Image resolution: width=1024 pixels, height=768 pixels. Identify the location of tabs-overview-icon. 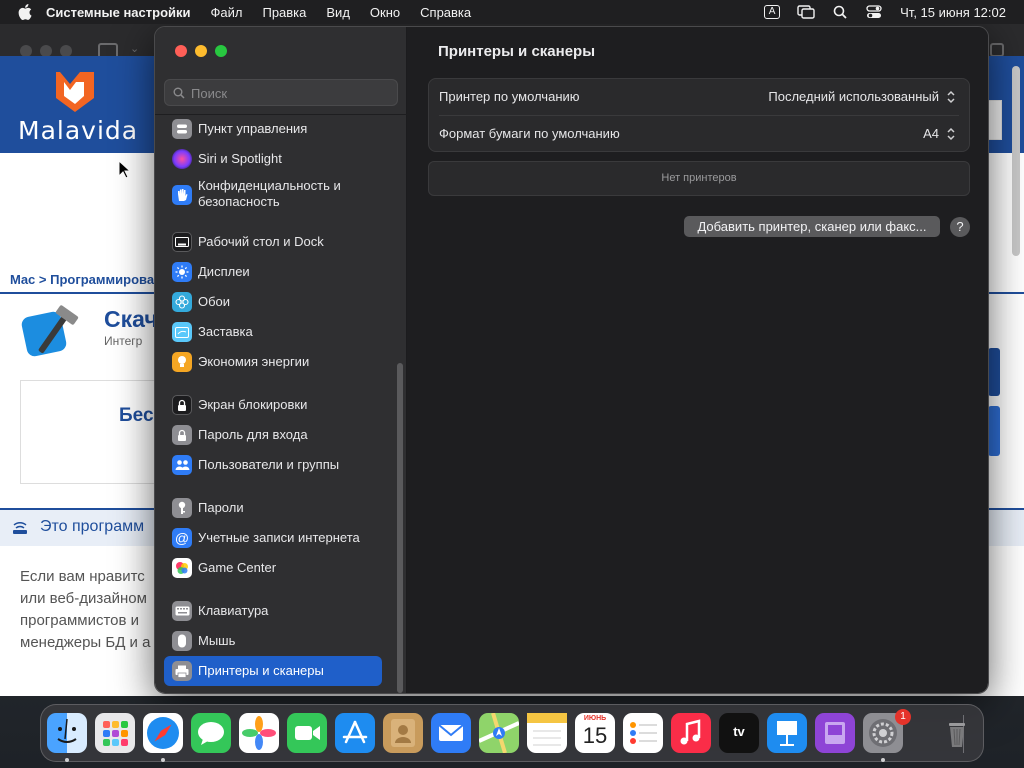
(997, 50).